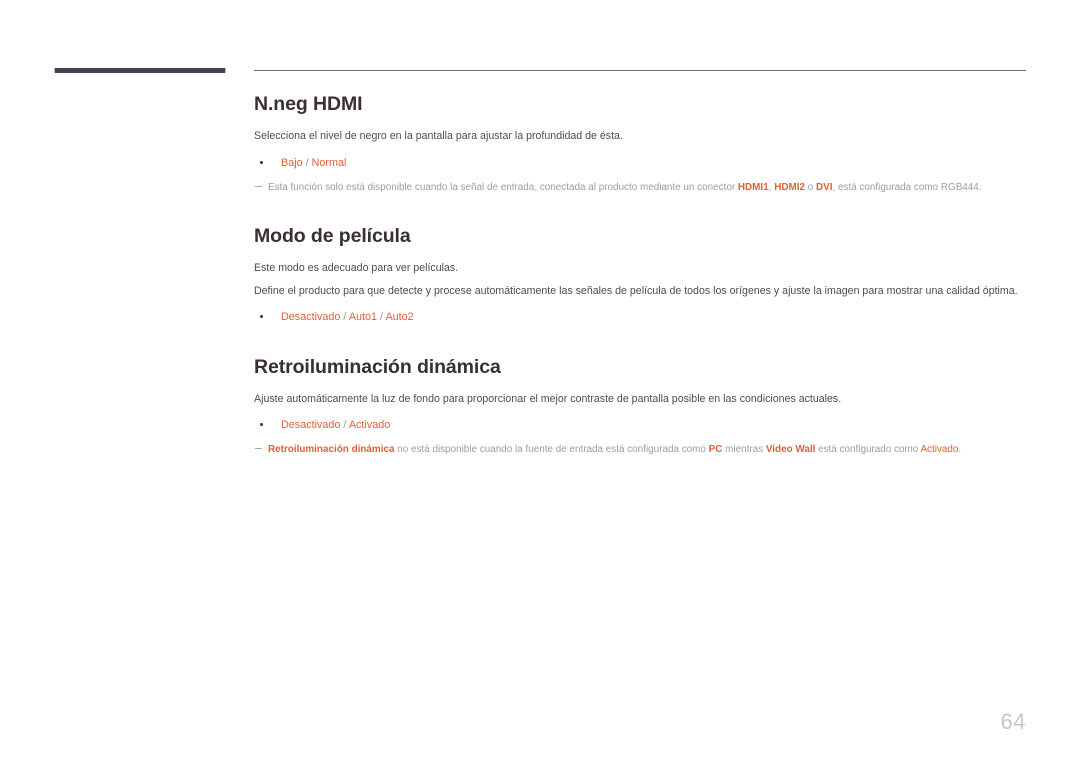  I want to click on note-highlight: PC, so click(715, 450).